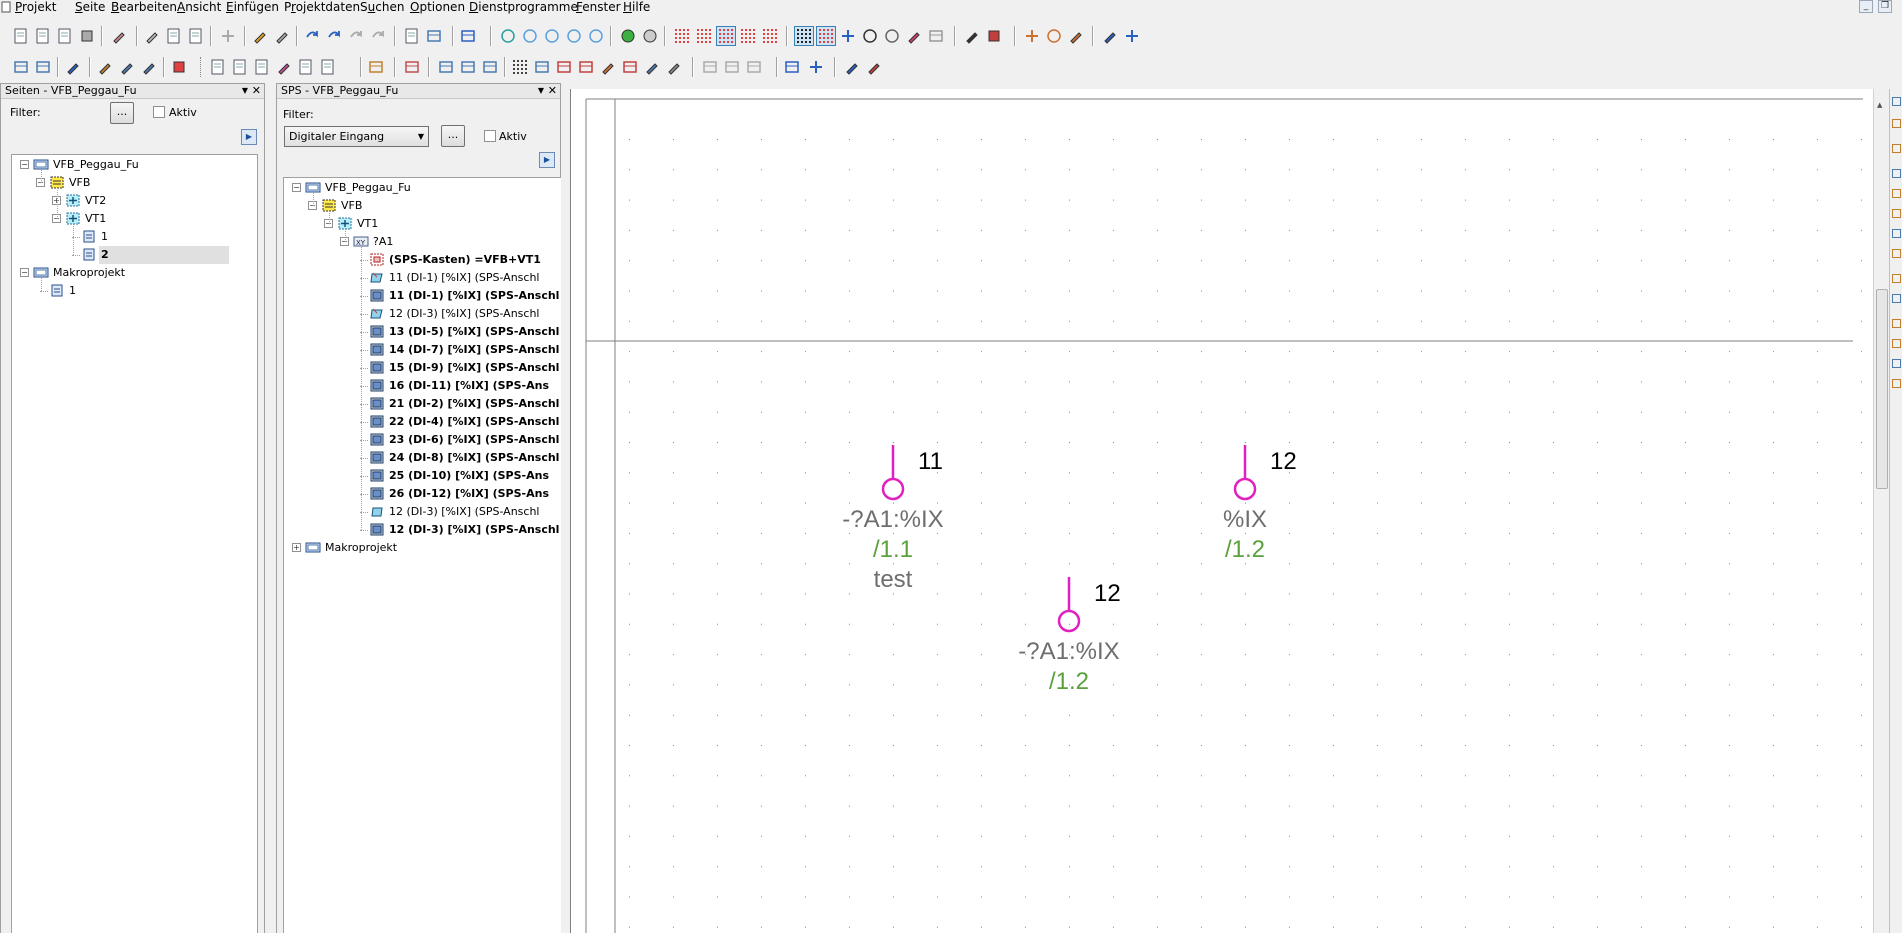 The height and width of the screenshot is (933, 1902). Describe the element at coordinates (422, 260) in the screenshot. I see `tree-node: (SPS-Kasten) =VFB+VT1` at that location.